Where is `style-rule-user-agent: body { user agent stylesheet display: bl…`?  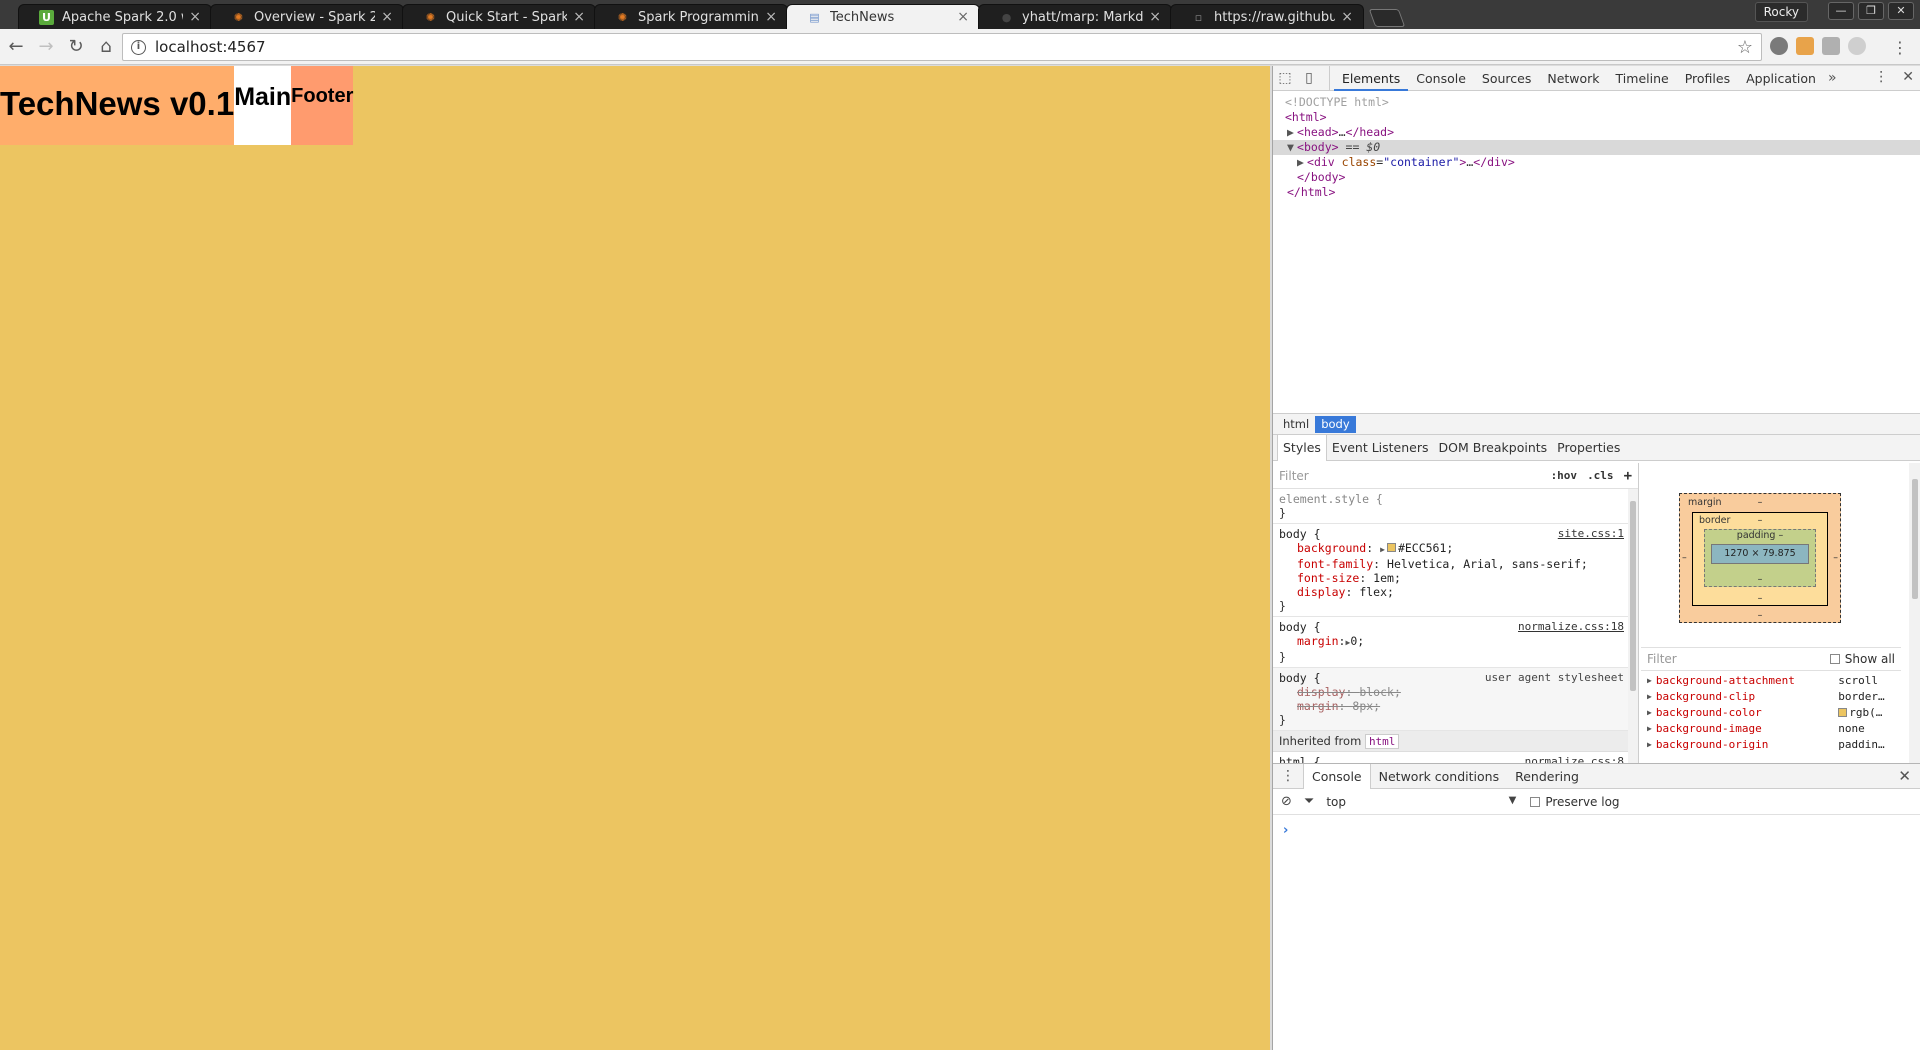 style-rule-user-agent: body { user agent stylesheet display: bl… is located at coordinates (1455, 699).